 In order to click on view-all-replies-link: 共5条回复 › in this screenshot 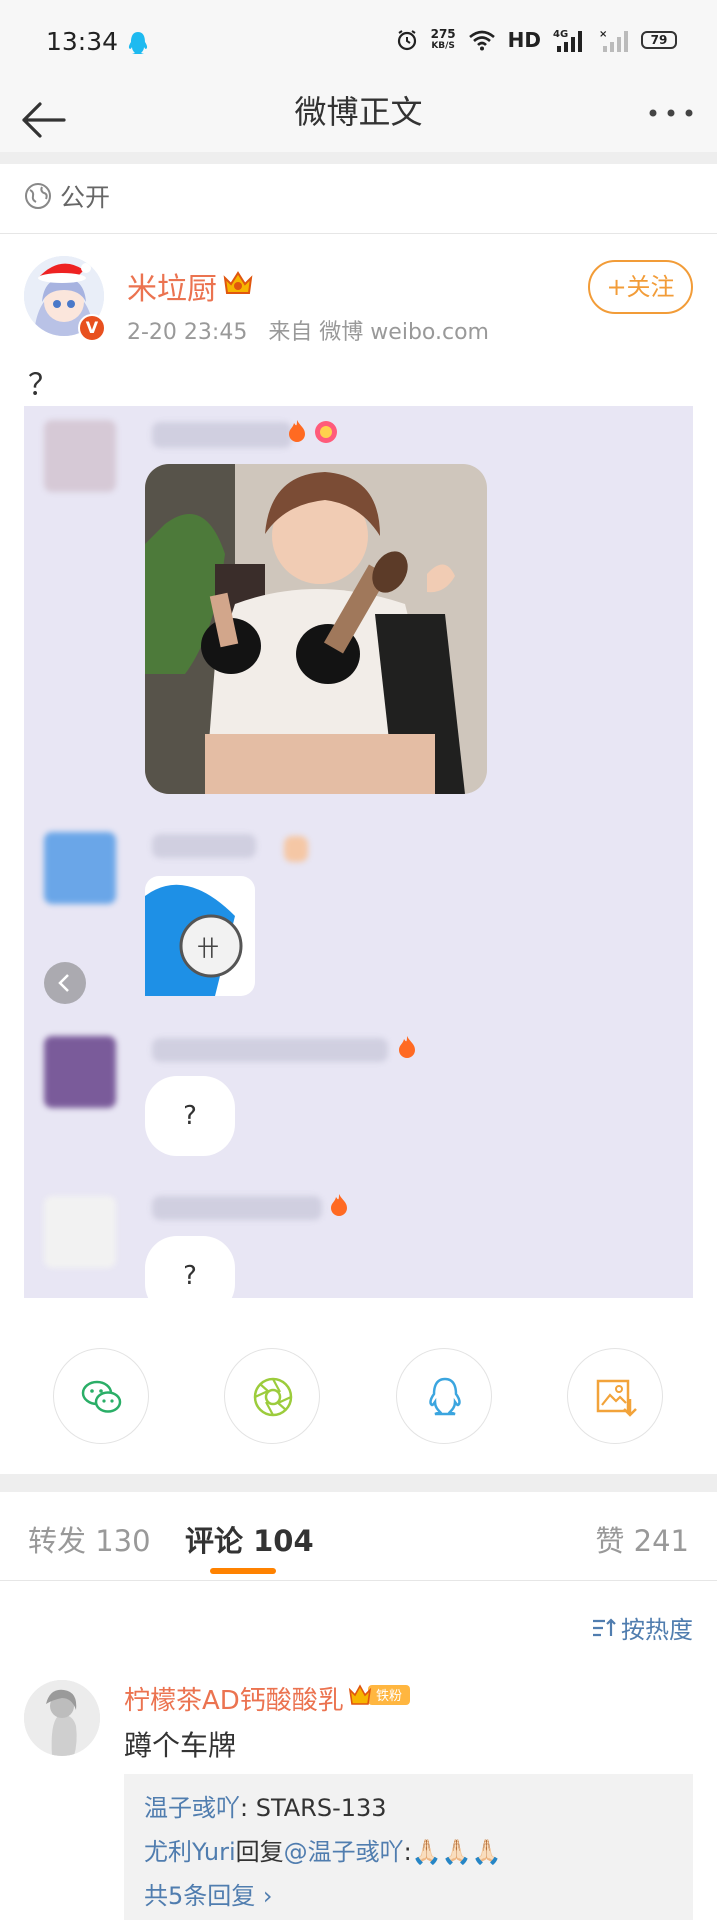, I will do `click(208, 1893)`.